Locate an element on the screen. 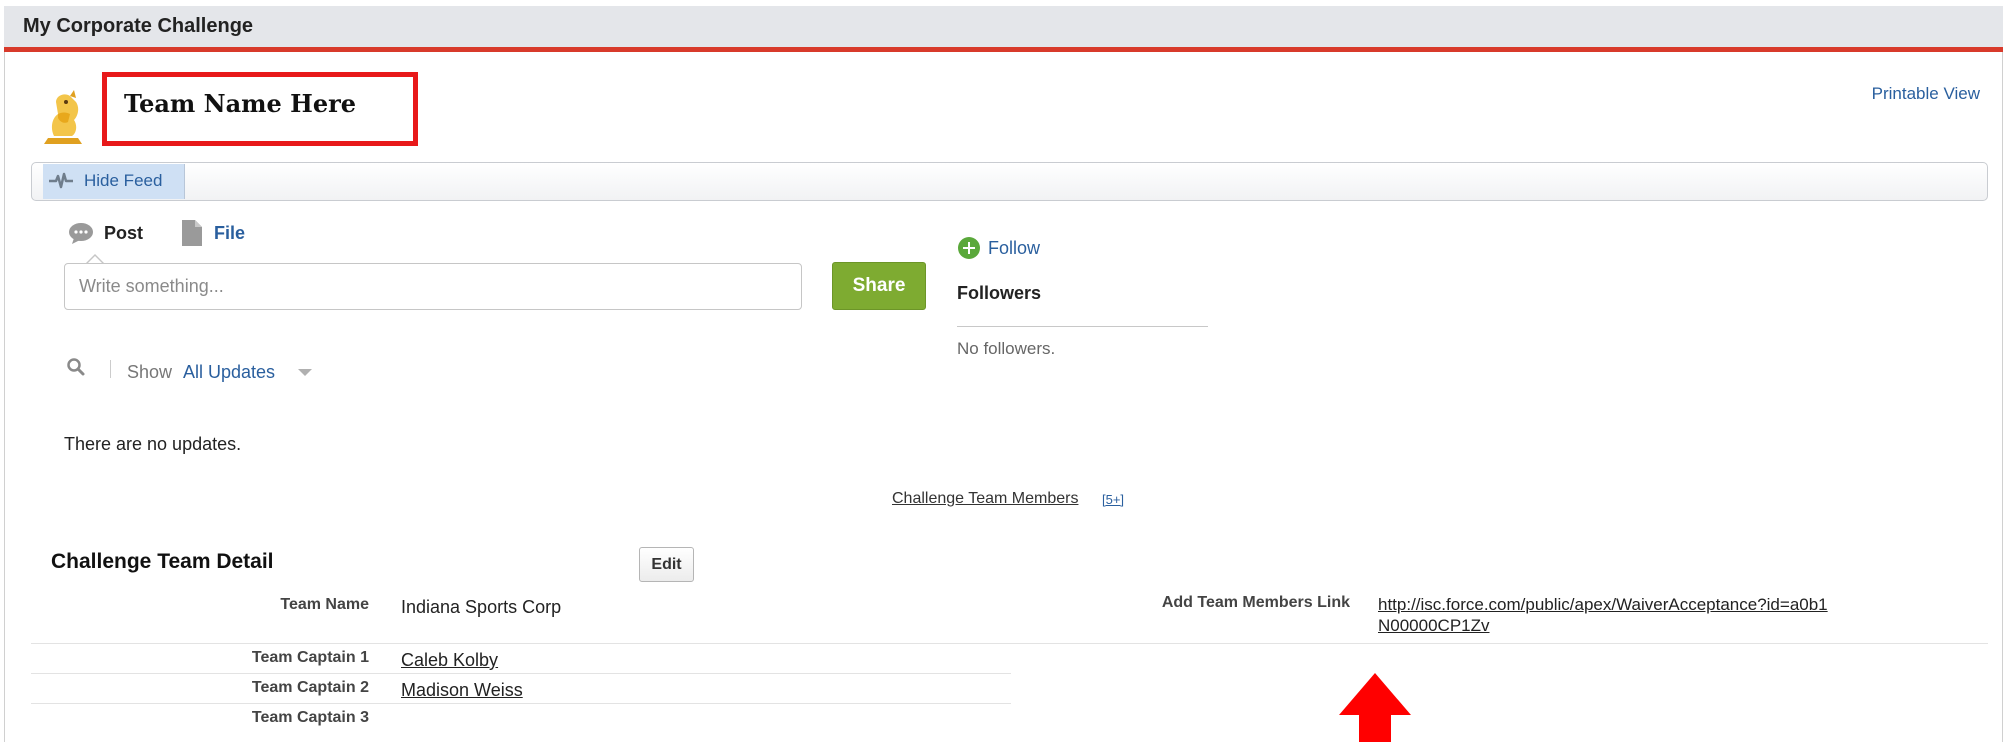 This screenshot has height=742, width=2007. field-label-team-captain-2: Team Captain 2 is located at coordinates (310, 687).